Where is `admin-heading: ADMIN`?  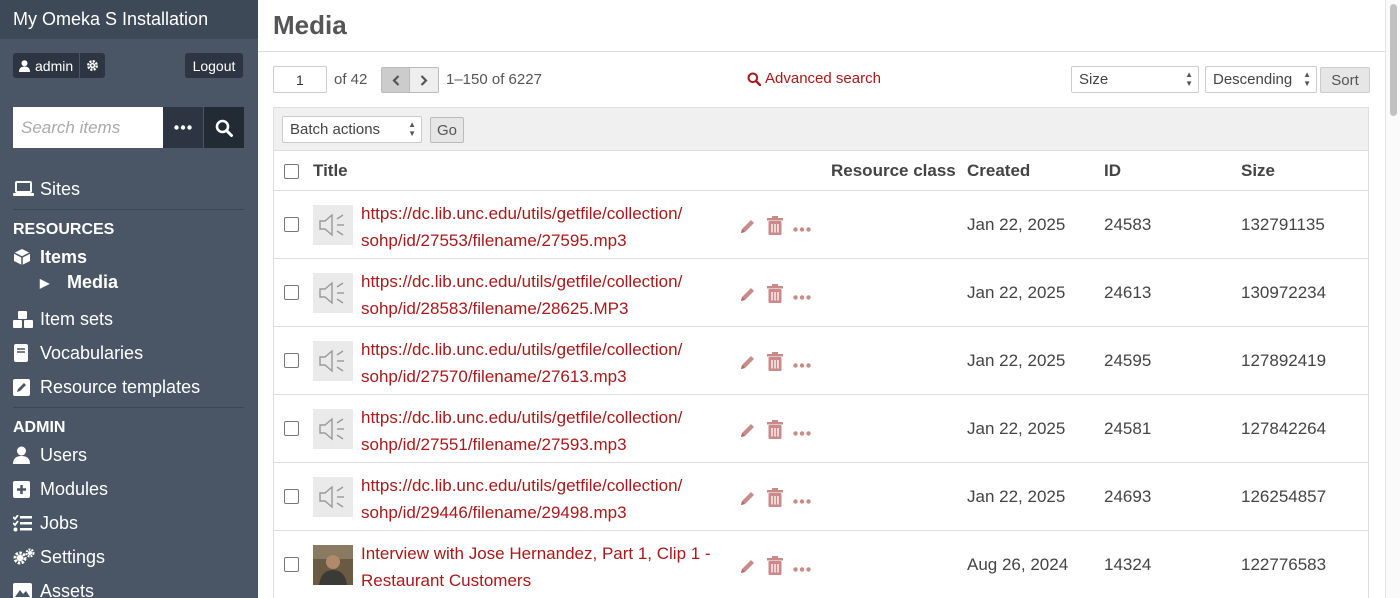
admin-heading: ADMIN is located at coordinates (39, 427).